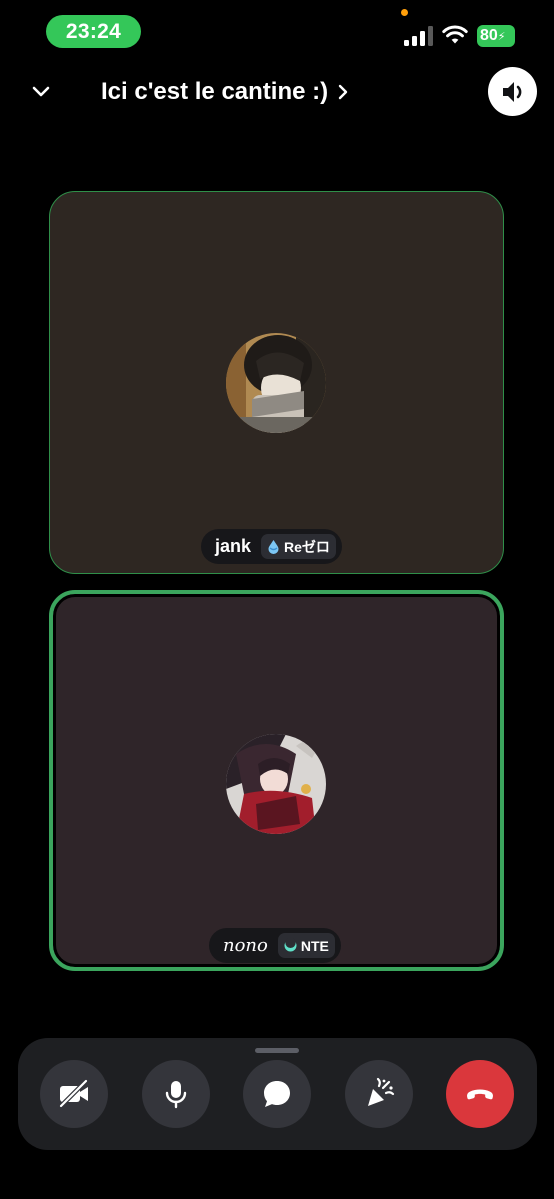 The image size is (554, 1199). Describe the element at coordinates (277, 1050) in the screenshot. I see `drag-handle` at that location.